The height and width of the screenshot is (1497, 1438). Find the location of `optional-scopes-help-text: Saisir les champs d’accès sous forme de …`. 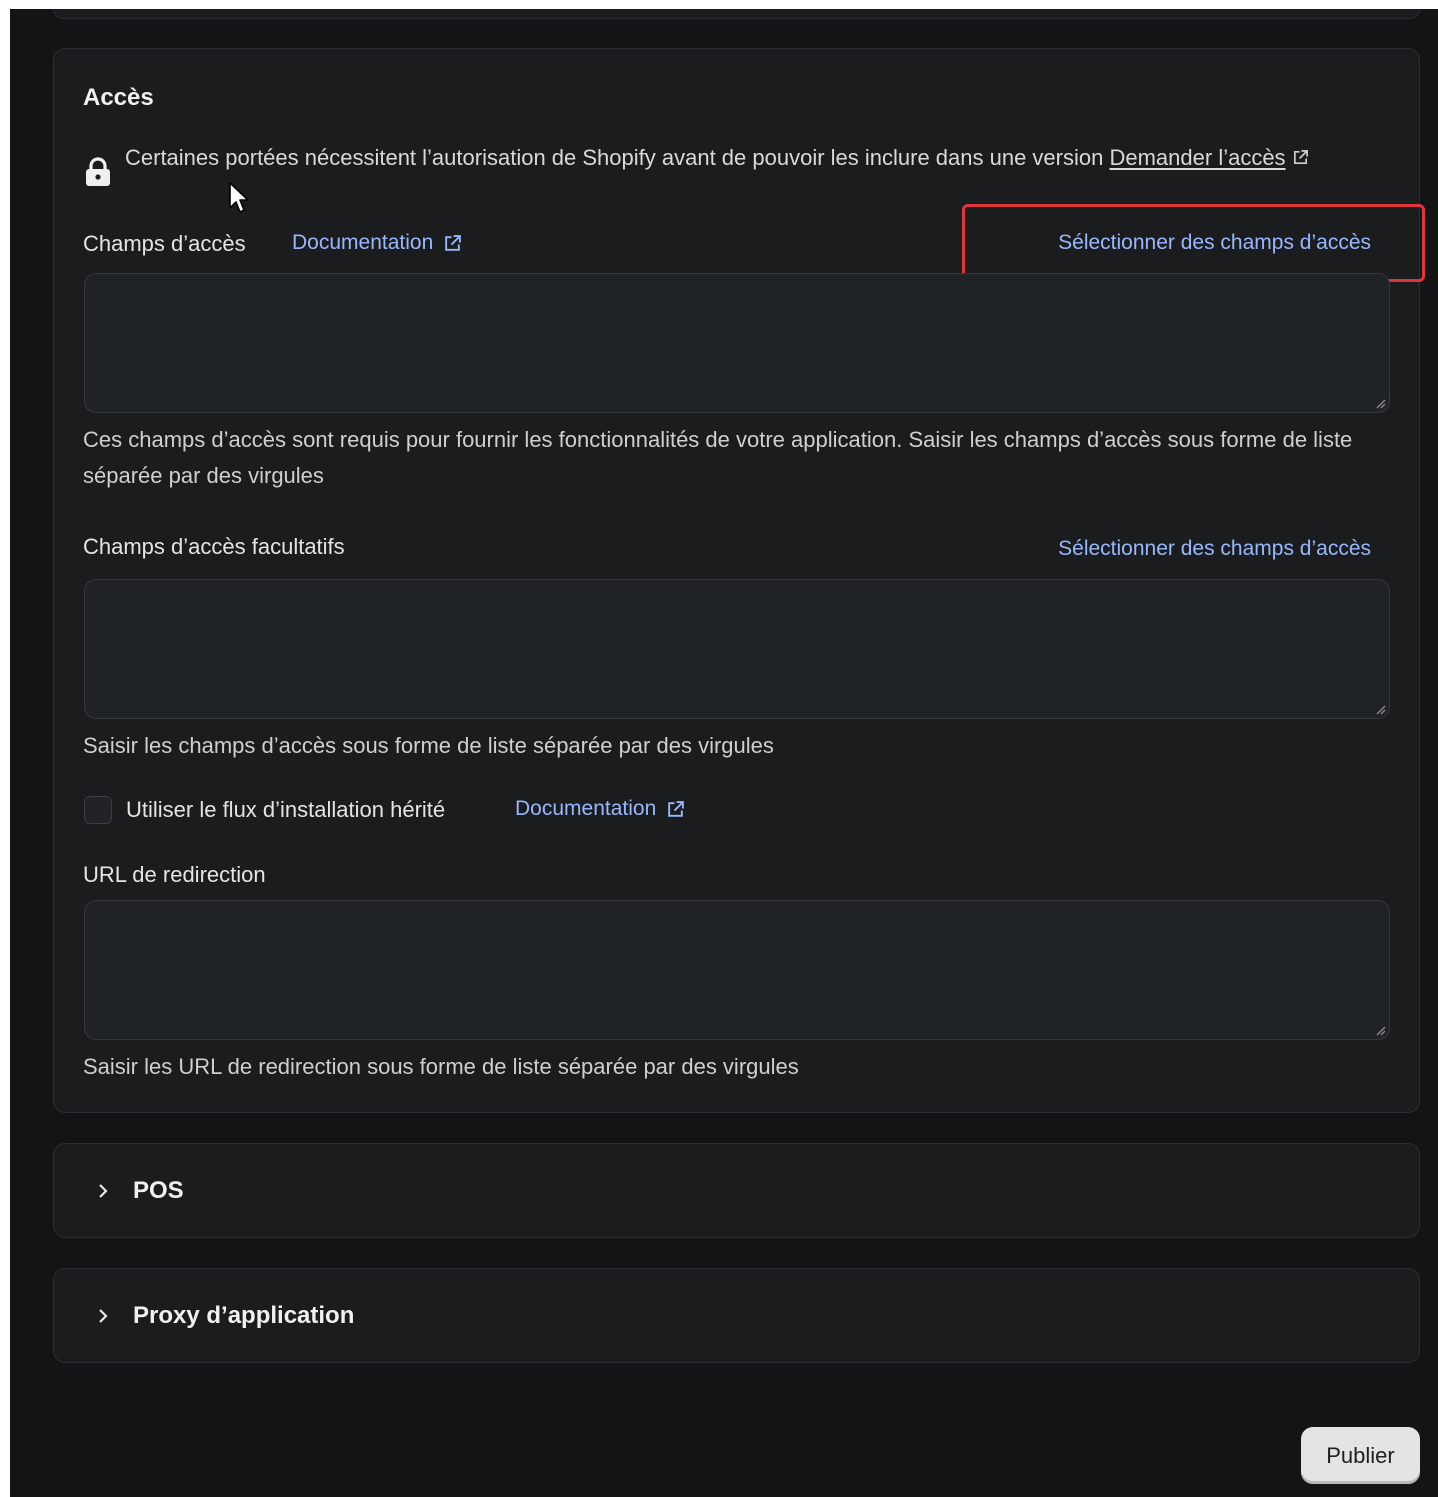

optional-scopes-help-text: Saisir les champs d’accès sous forme de … is located at coordinates (428, 745).